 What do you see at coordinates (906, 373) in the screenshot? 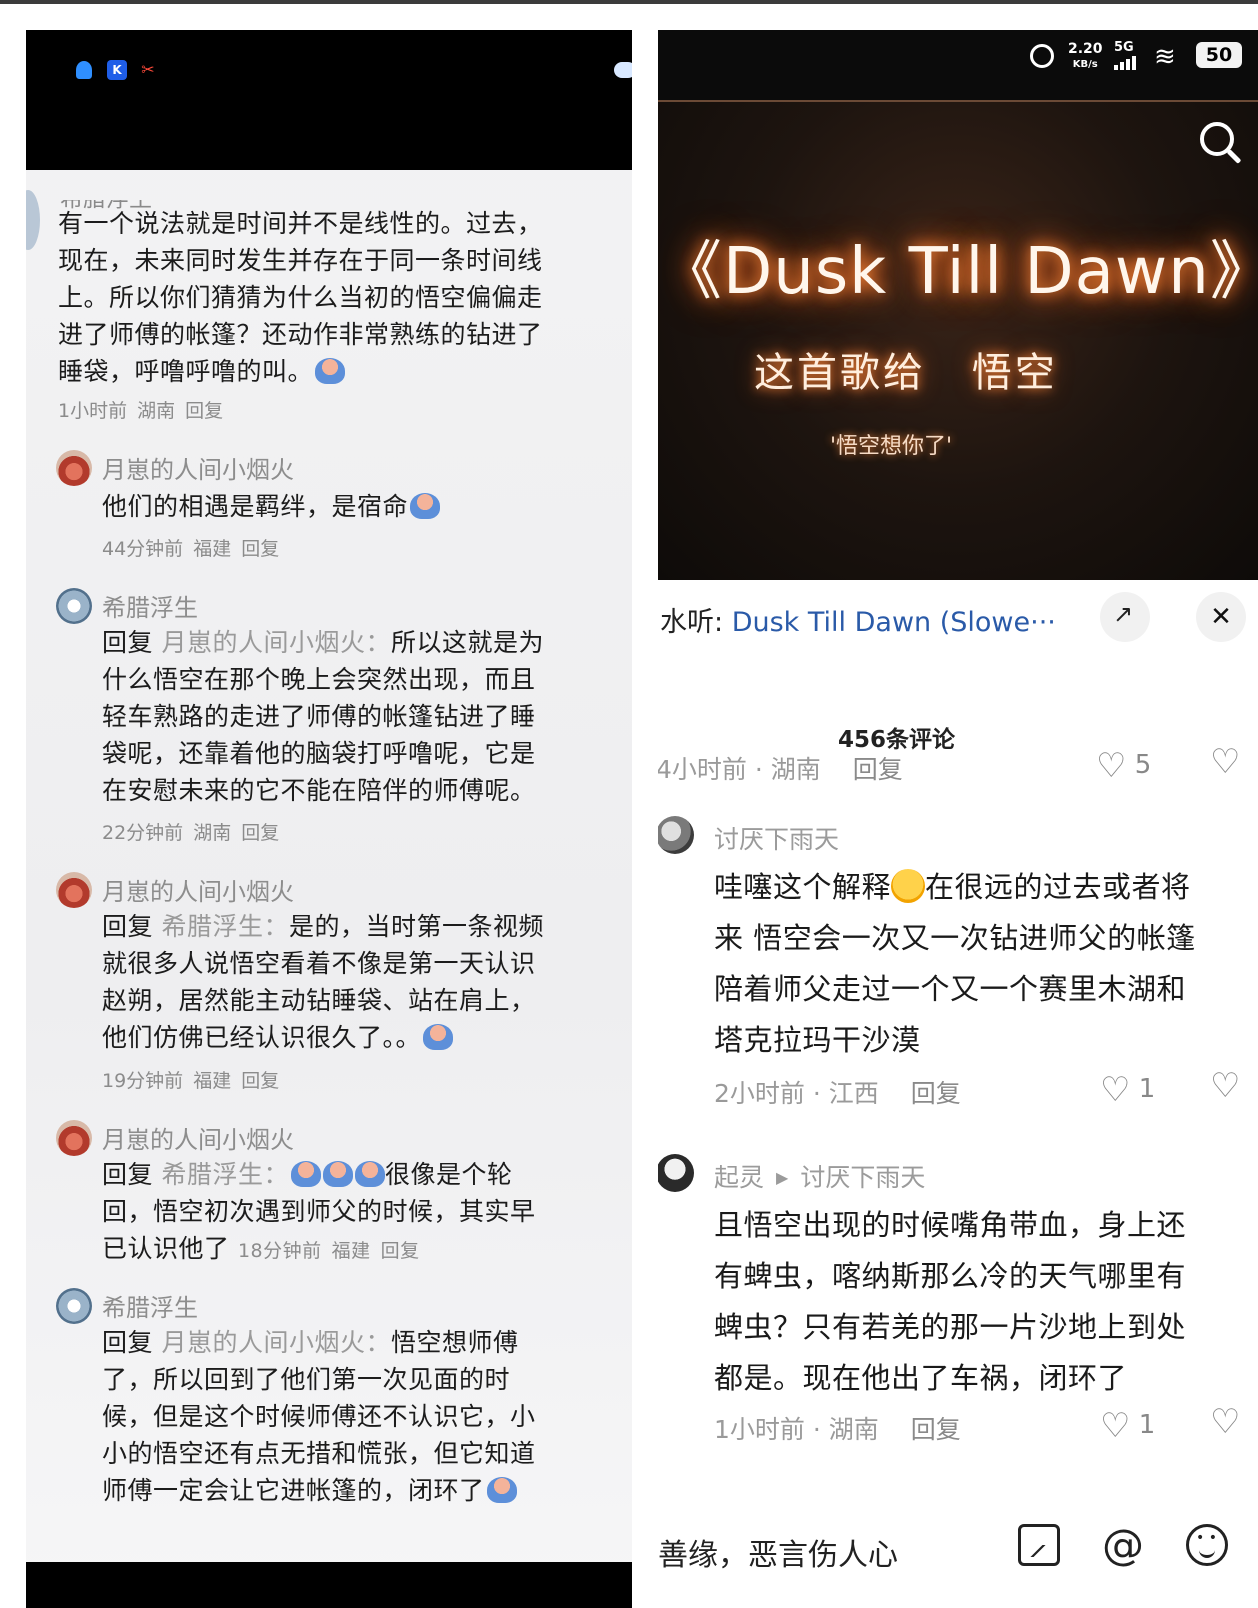
I see `video-subtitle: 这首歌给 悟空` at bounding box center [906, 373].